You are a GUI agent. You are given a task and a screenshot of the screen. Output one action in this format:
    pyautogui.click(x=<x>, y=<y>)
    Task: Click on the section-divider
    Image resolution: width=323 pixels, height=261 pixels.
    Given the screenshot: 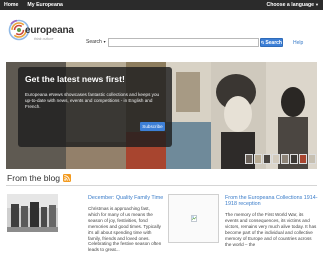 What is the action you would take?
    pyautogui.click(x=161, y=185)
    